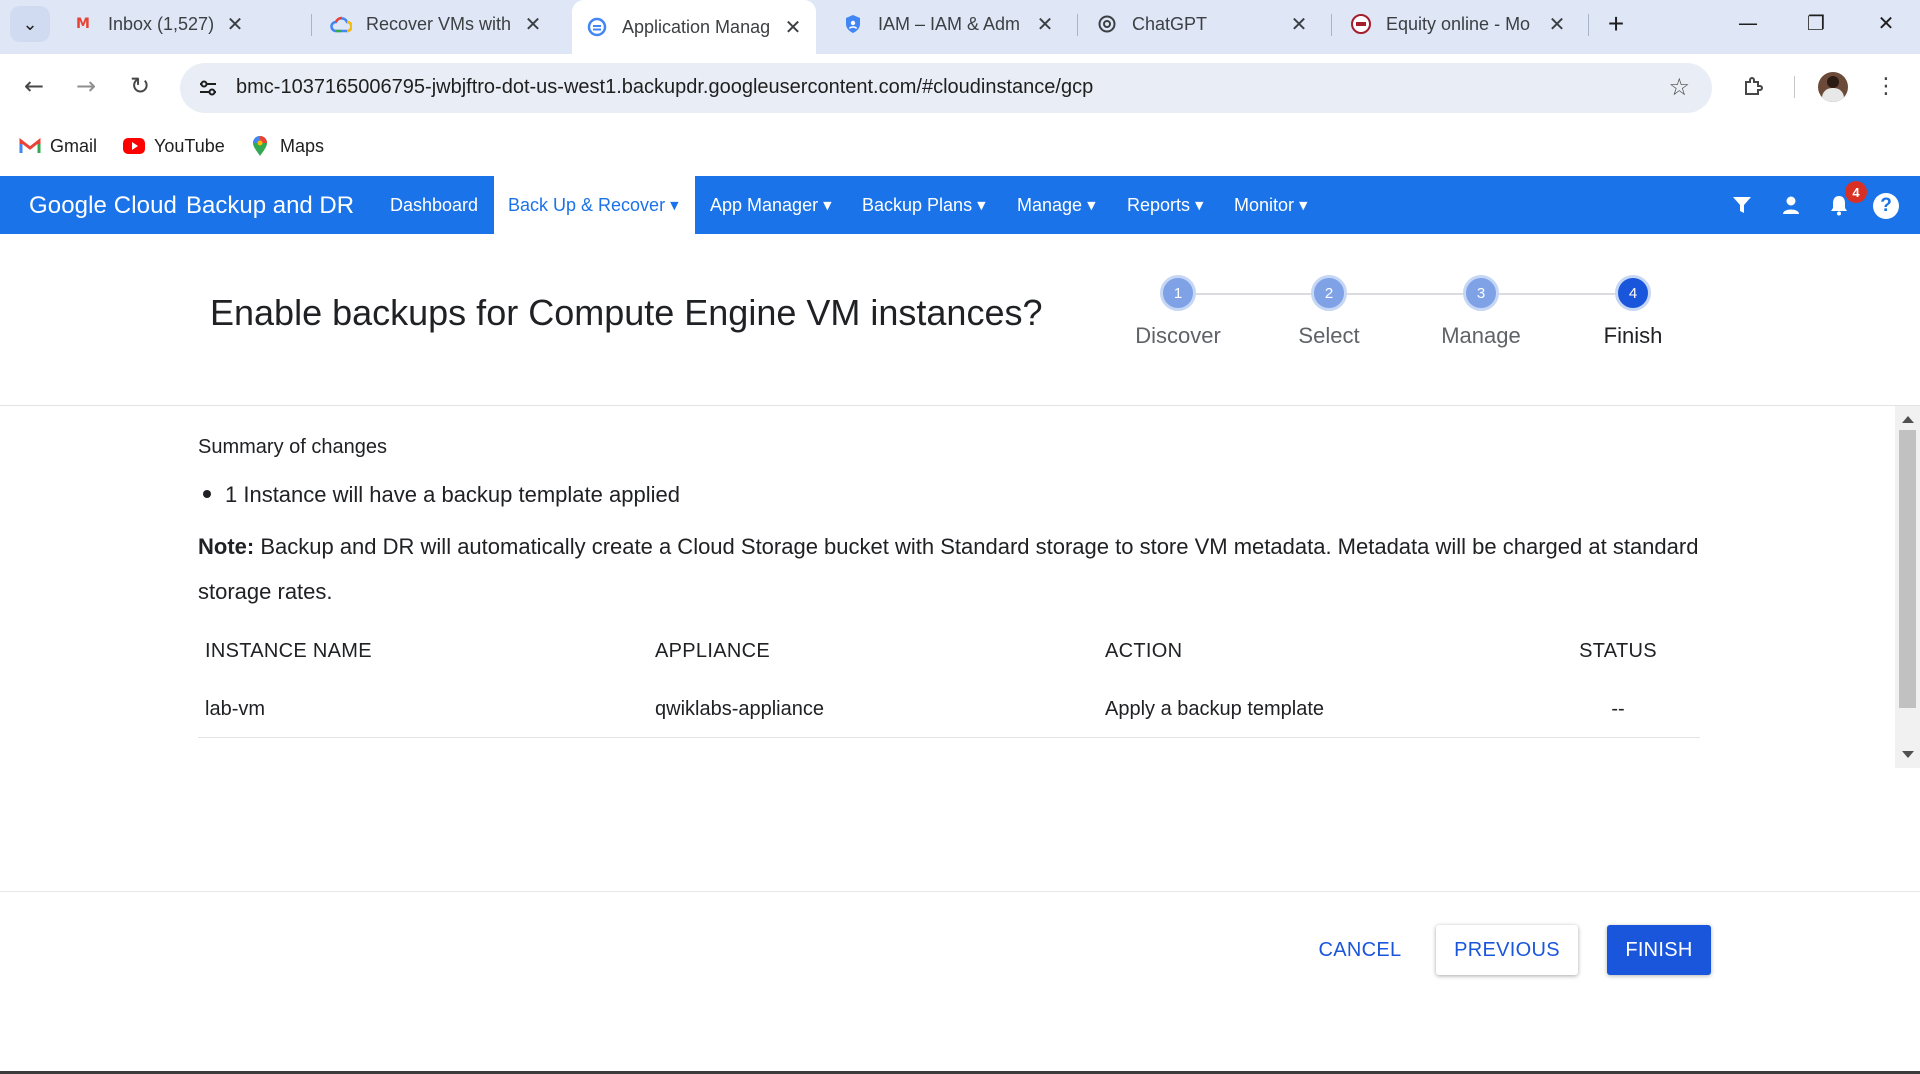 The height and width of the screenshot is (1074, 1920). What do you see at coordinates (1748, 23) in the screenshot?
I see `minimize-icon: —` at bounding box center [1748, 23].